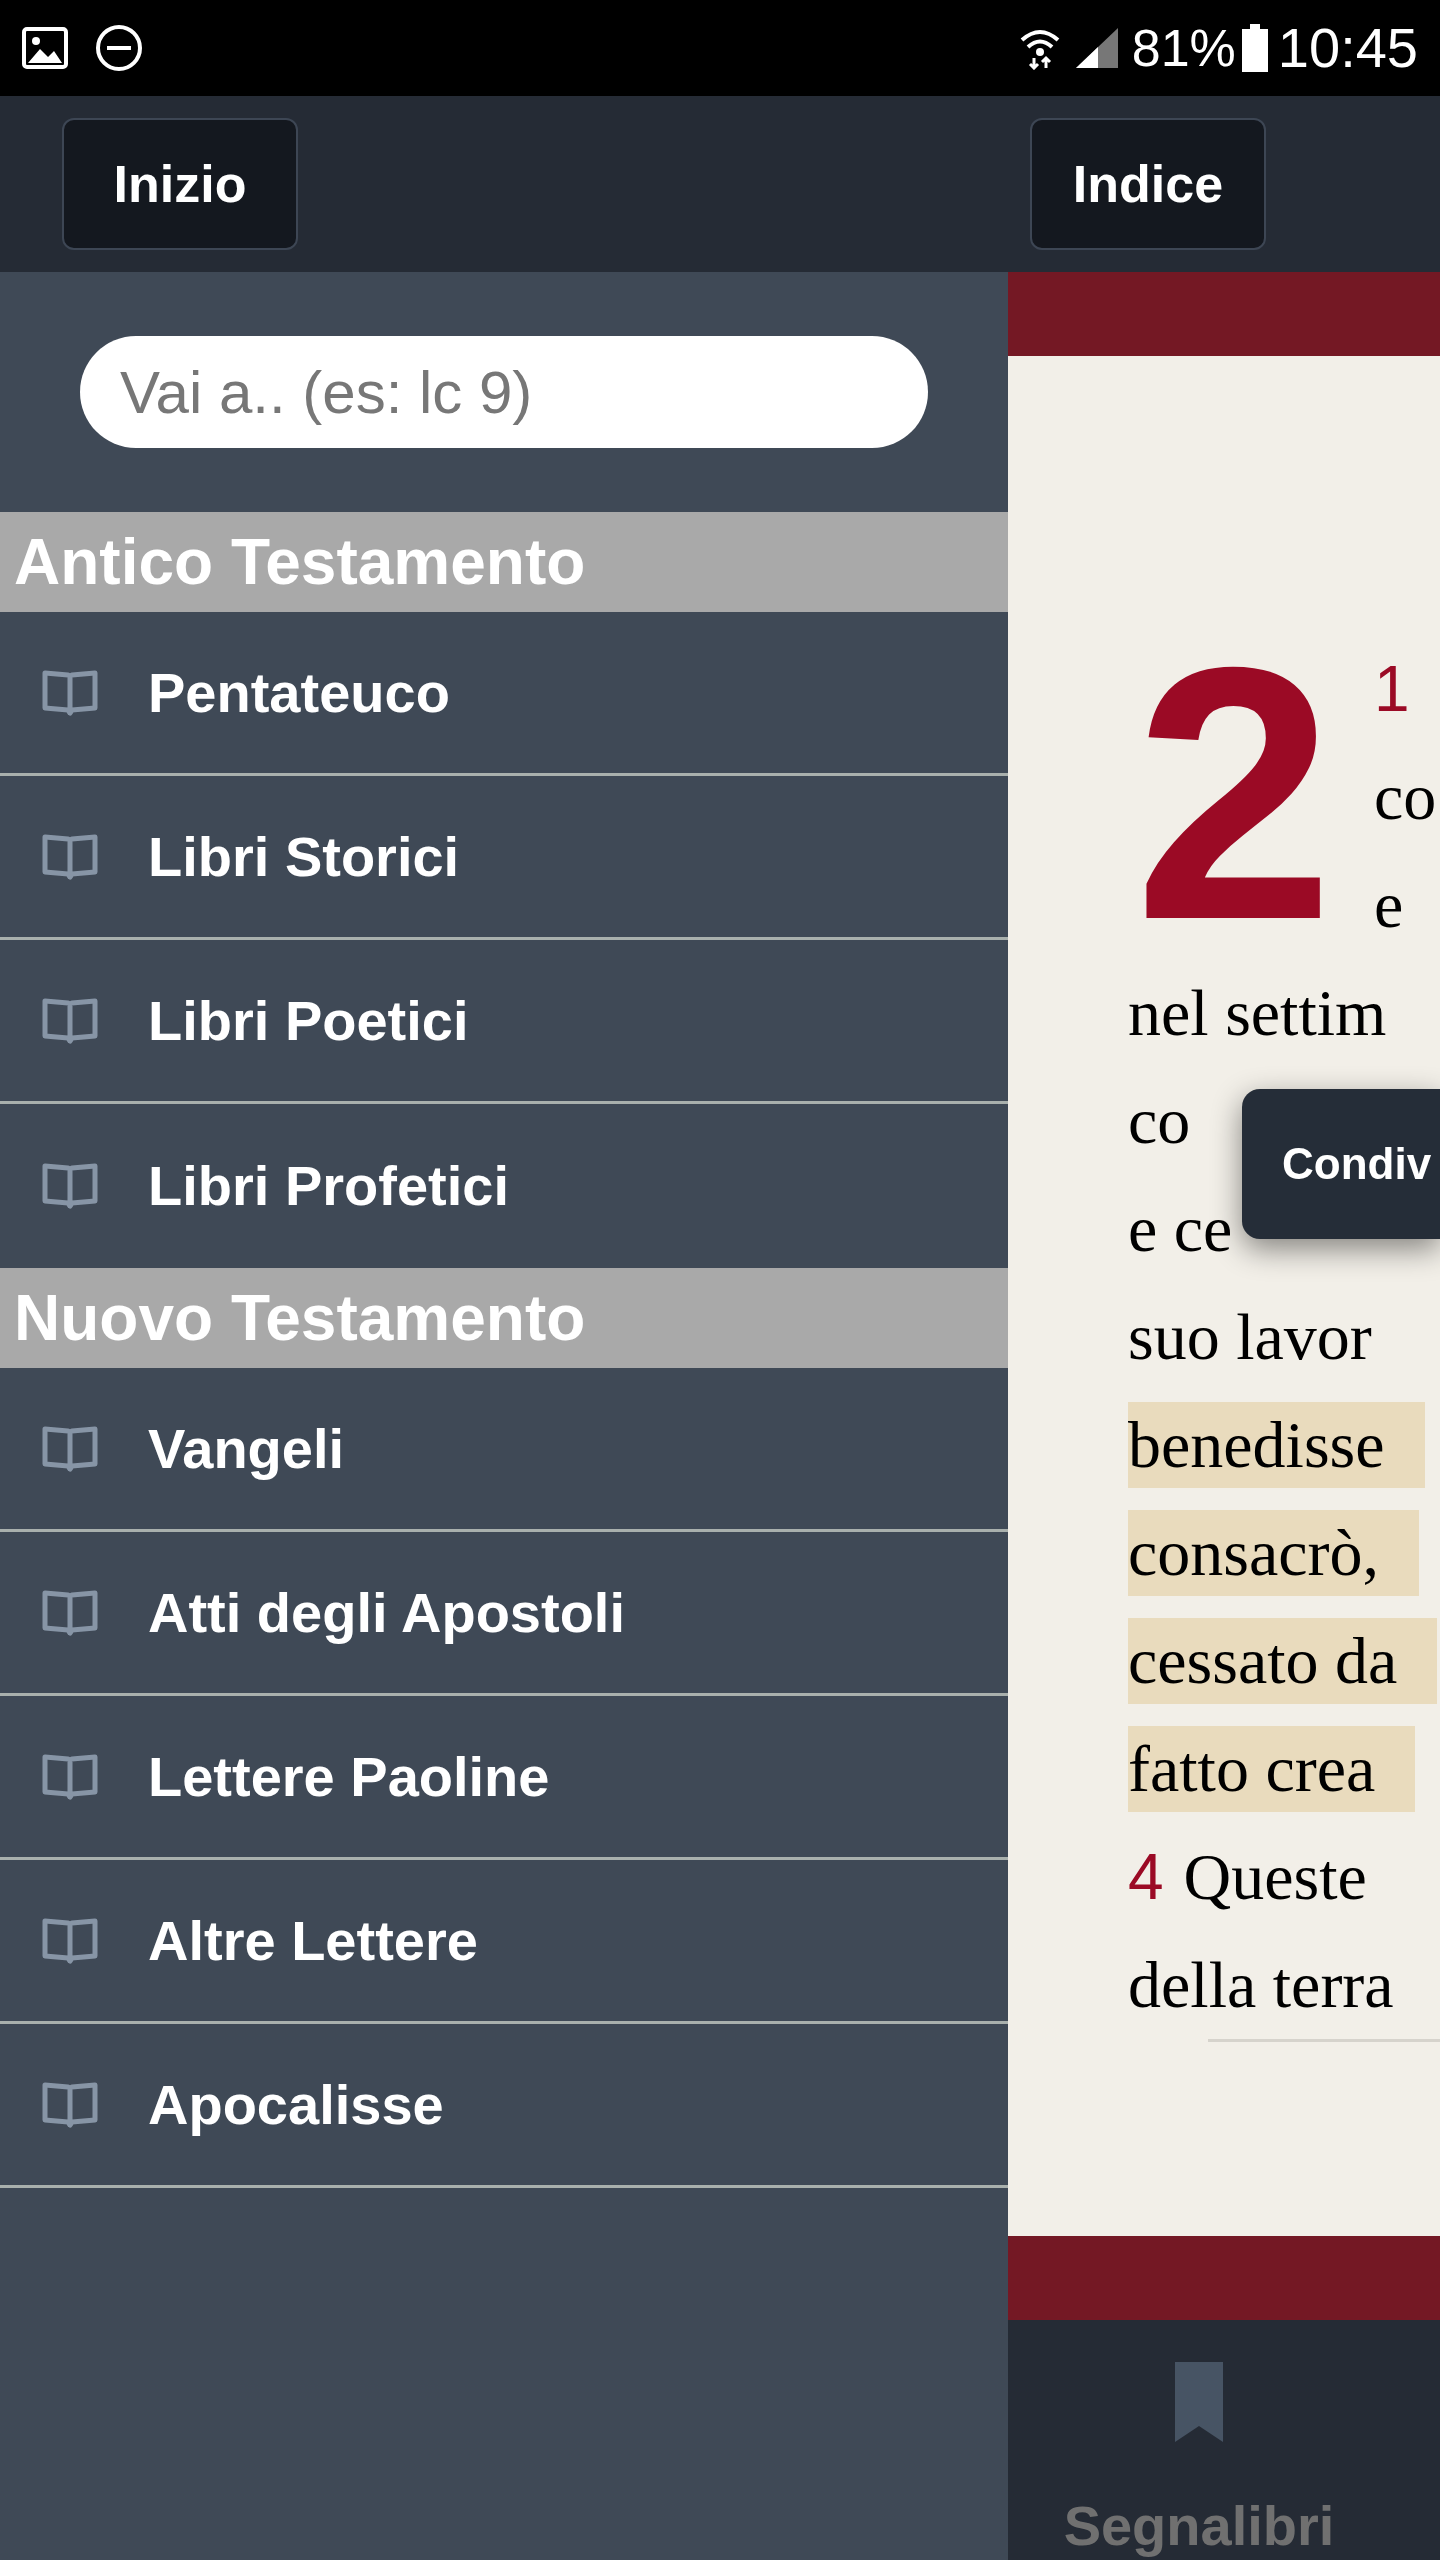 The height and width of the screenshot is (2560, 1440). Describe the element at coordinates (328, 1186) in the screenshot. I see `category-label: Libri Profetici` at that location.